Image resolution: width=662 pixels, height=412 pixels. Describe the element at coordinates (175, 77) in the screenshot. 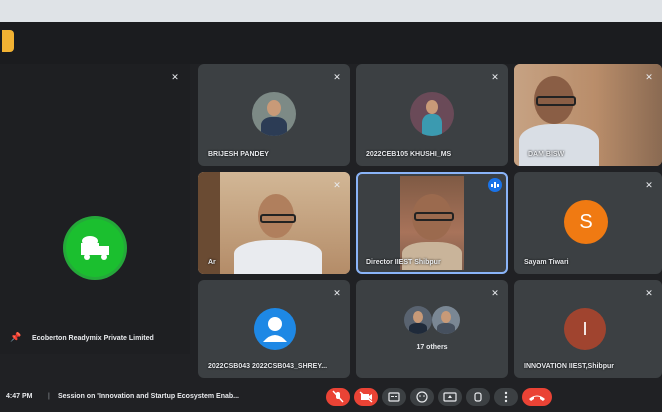

I see `presenter-mute-icon: ✕` at that location.